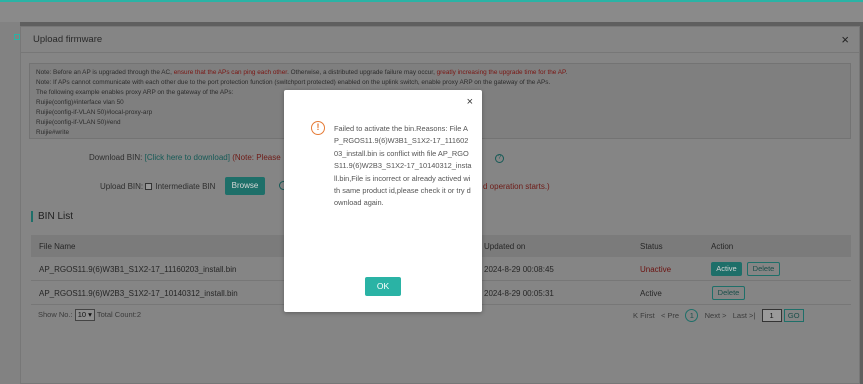 This screenshot has width=863, height=384. What do you see at coordinates (744, 315) in the screenshot?
I see `last-page-link: Last >|` at bounding box center [744, 315].